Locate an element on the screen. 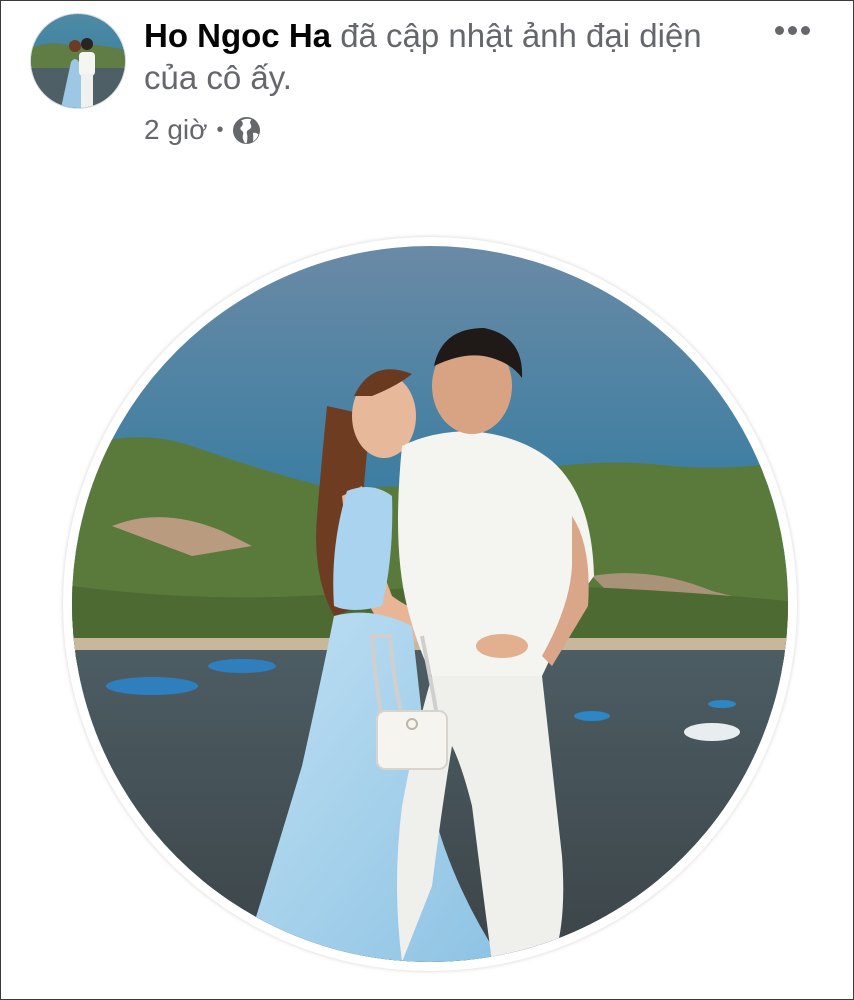  more-options-button is located at coordinates (792, 30).